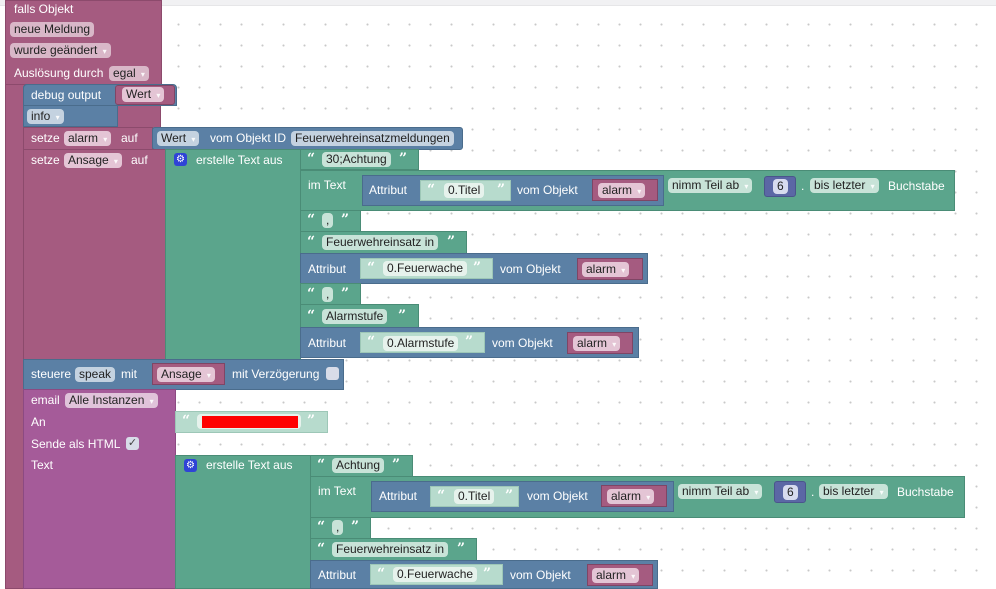 The width and height of the screenshot is (996, 589). I want to click on speak-target-field: speak, so click(95, 374).